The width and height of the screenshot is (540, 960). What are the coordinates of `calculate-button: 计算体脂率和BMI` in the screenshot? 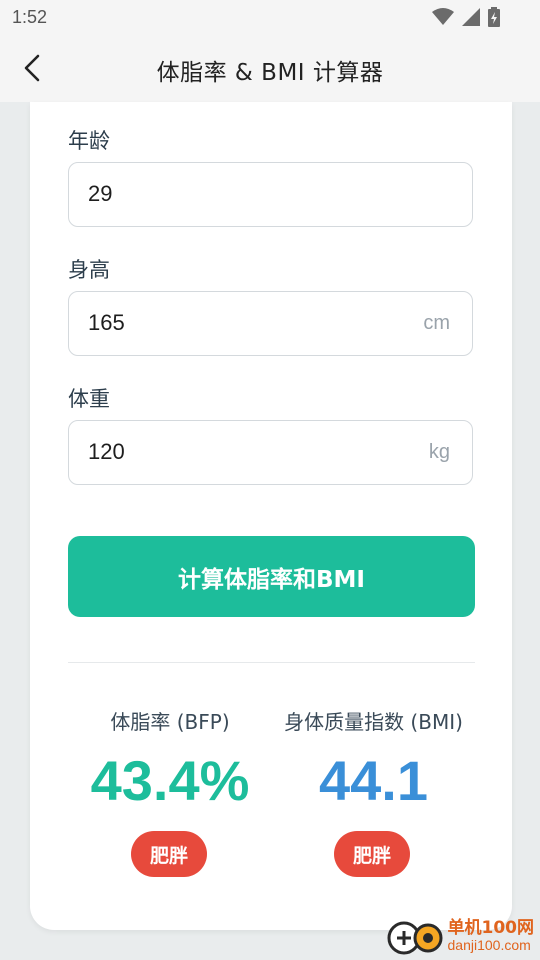 It's located at (271, 576).